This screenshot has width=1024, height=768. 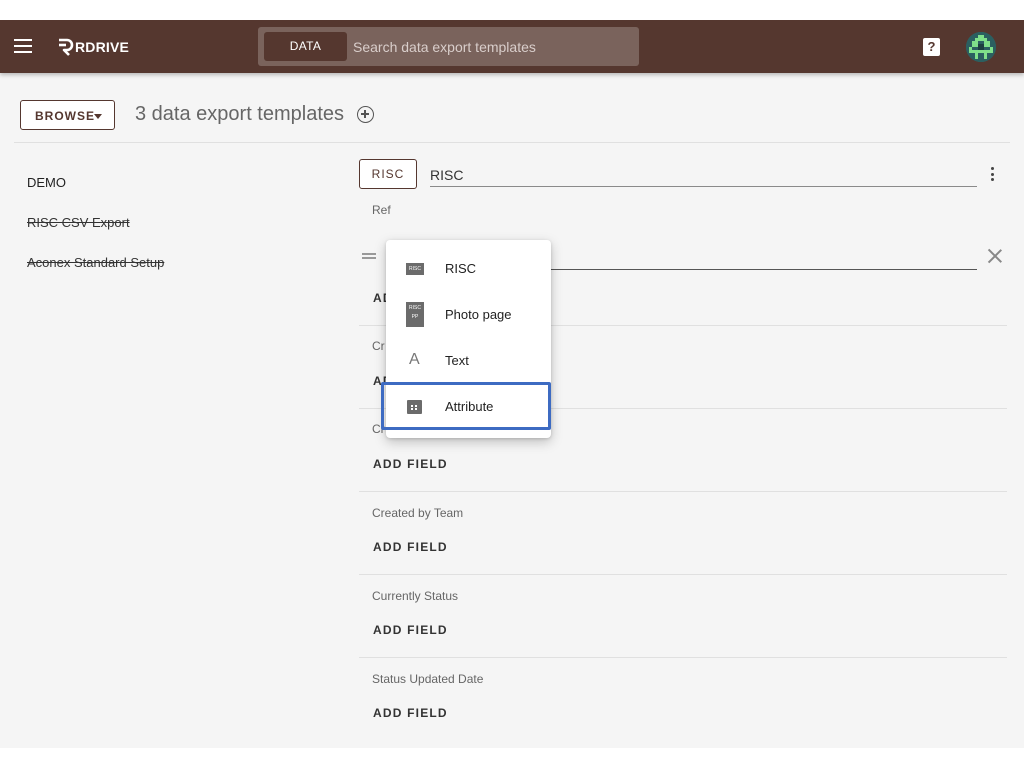 I want to click on section-label: Status Updated Date, so click(x=428, y=679).